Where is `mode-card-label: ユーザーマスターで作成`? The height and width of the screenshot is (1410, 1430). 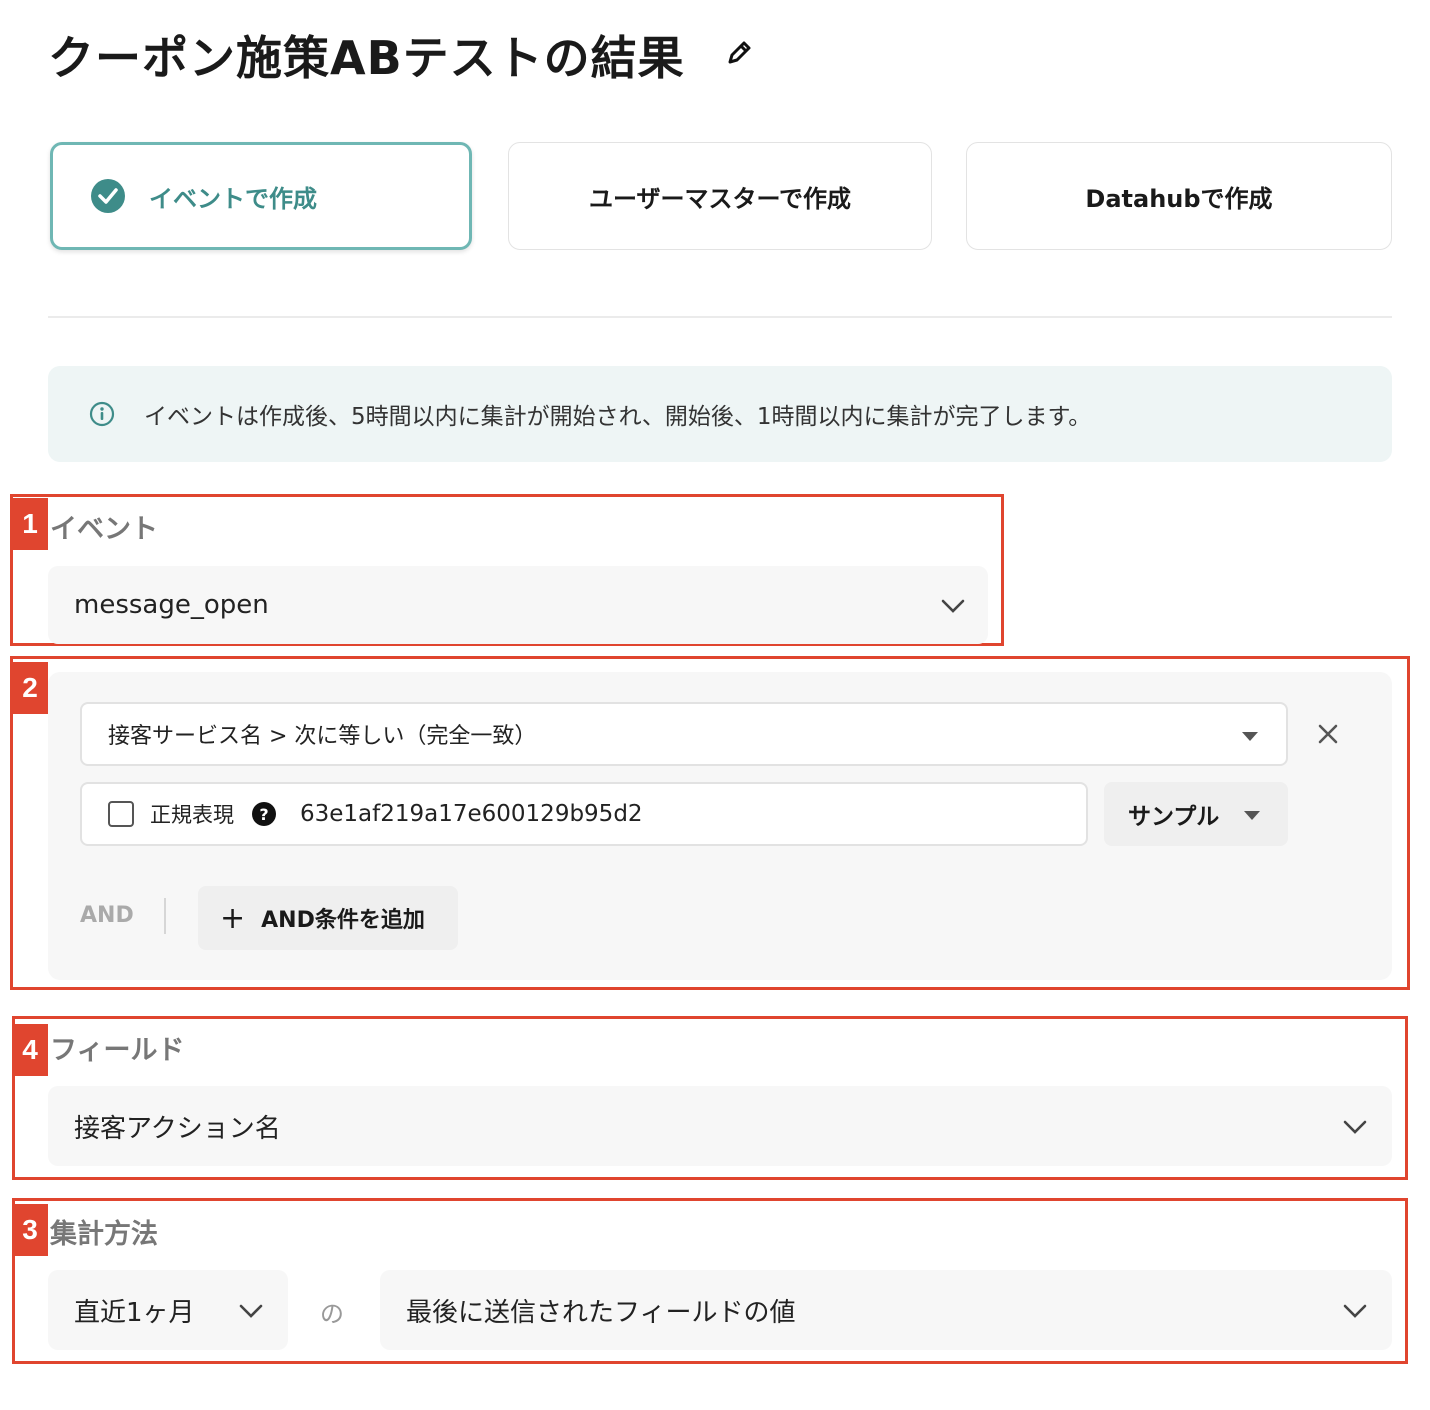
mode-card-label: ユーザーマスターで作成 is located at coordinates (720, 198).